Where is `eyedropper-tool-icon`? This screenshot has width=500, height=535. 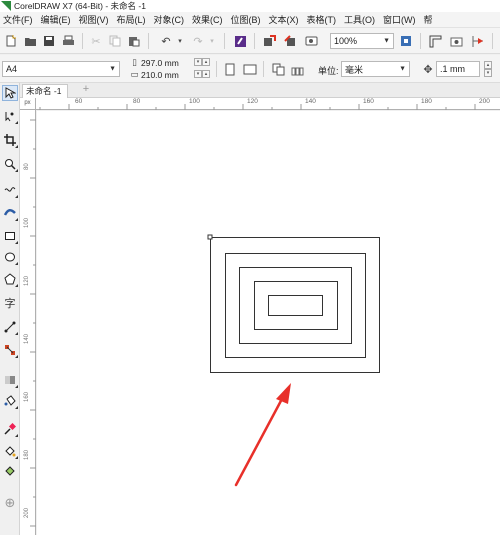 eyedropper-tool-icon is located at coordinates (10, 429).